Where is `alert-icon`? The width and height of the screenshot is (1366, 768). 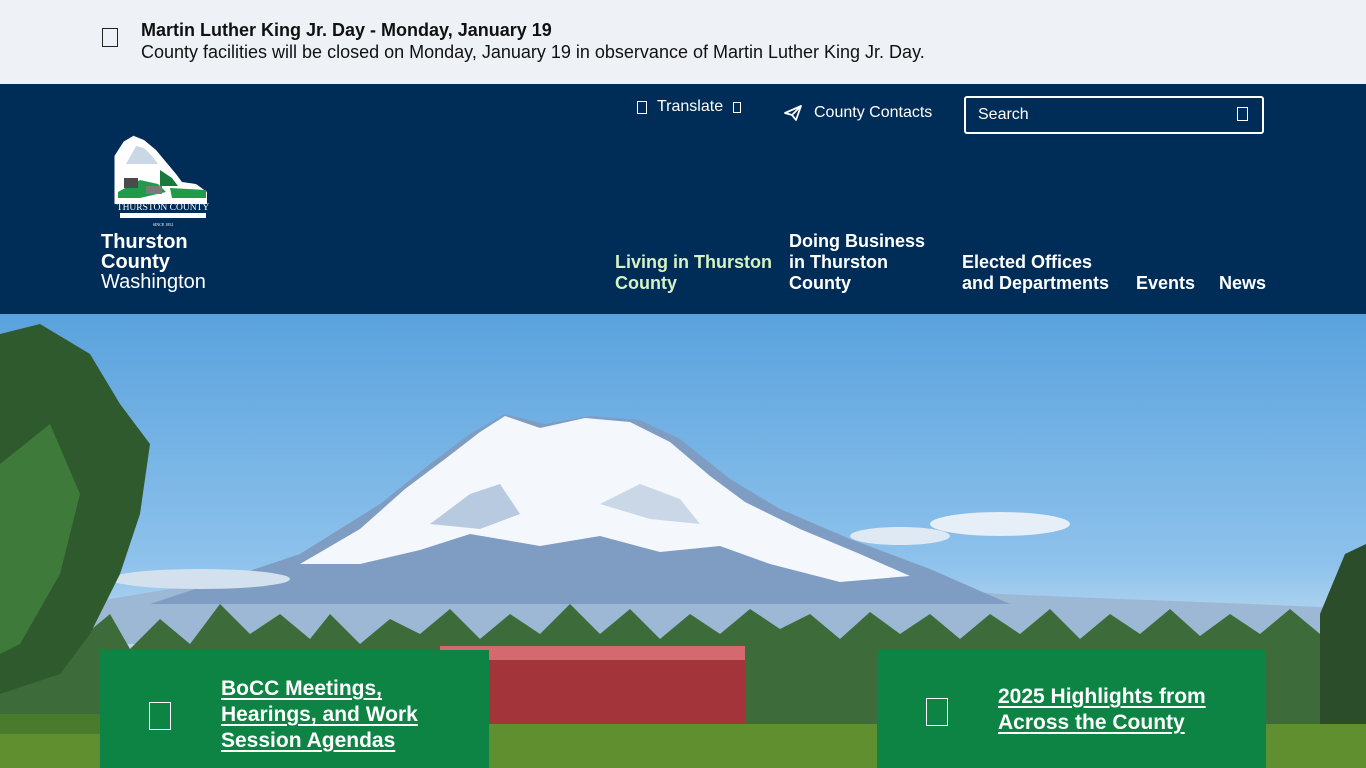
alert-icon is located at coordinates (110, 37).